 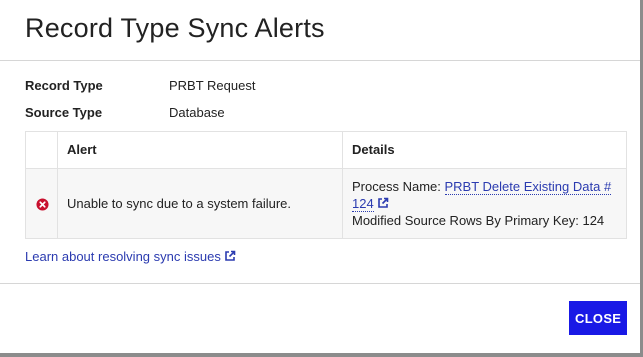 I want to click on source-type-value: Database, so click(x=197, y=112).